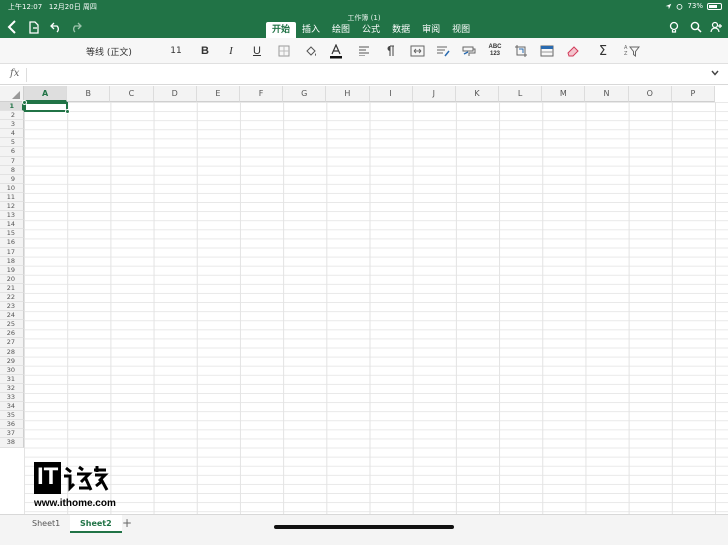 The image size is (728, 545). I want to click on ribbon-tab-4: 数据, so click(401, 30).